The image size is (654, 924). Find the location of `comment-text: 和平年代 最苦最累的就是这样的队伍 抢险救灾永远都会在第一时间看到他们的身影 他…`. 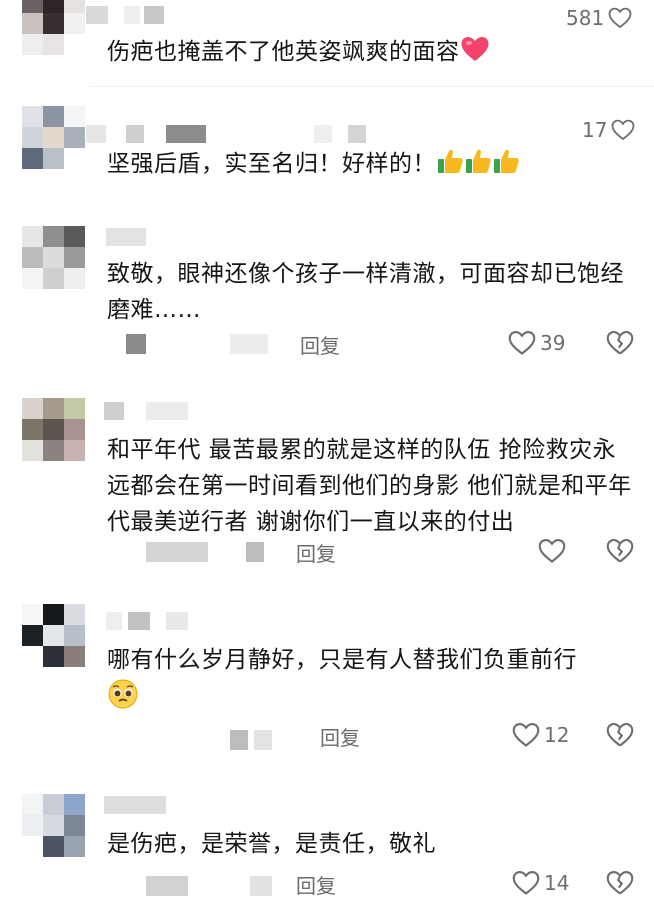

comment-text: 和平年代 最苦最累的就是这样的队伍 抢险救灾永远都会在第一时间看到他们的身影 他… is located at coordinates (369, 486).